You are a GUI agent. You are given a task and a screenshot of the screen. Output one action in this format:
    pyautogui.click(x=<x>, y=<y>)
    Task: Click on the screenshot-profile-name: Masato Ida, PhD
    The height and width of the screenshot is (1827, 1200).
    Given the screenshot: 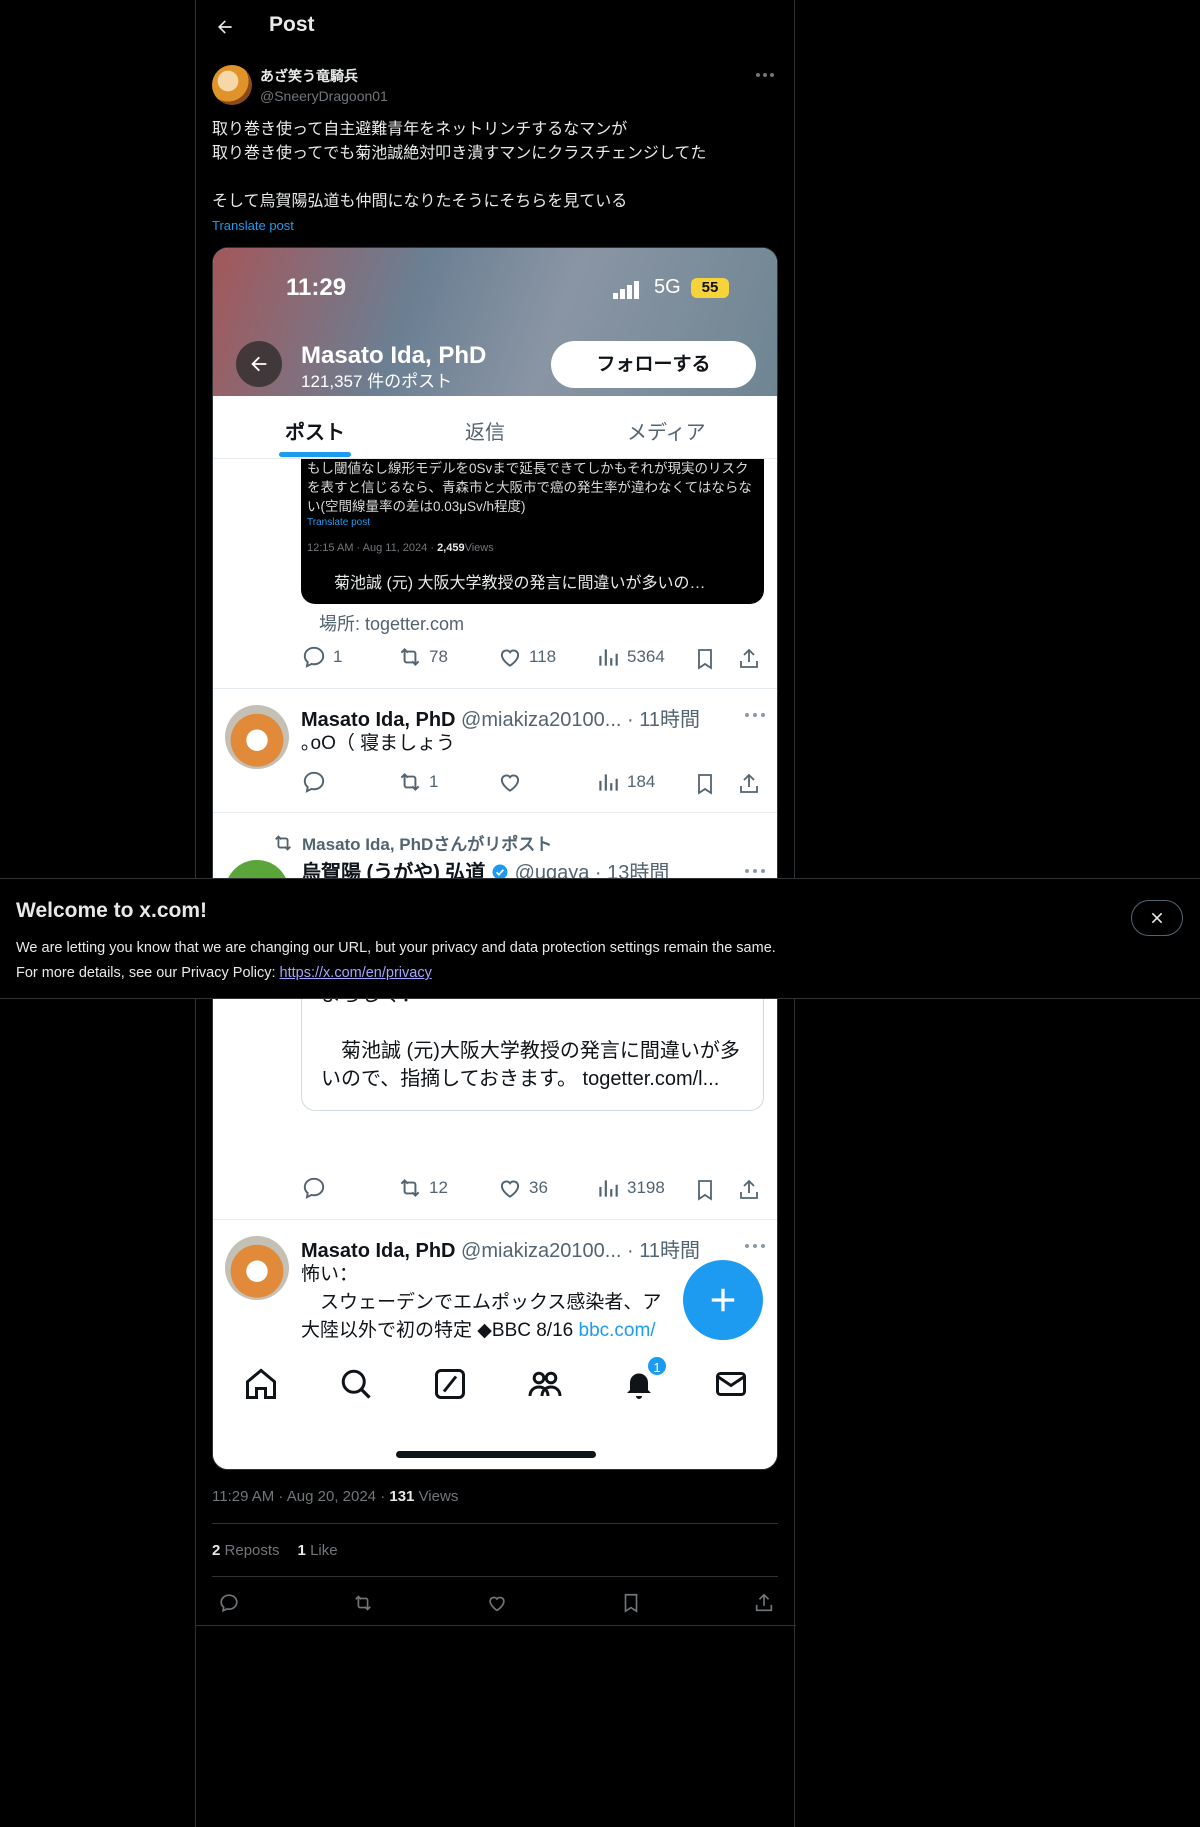 What is the action you would take?
    pyautogui.click(x=394, y=355)
    